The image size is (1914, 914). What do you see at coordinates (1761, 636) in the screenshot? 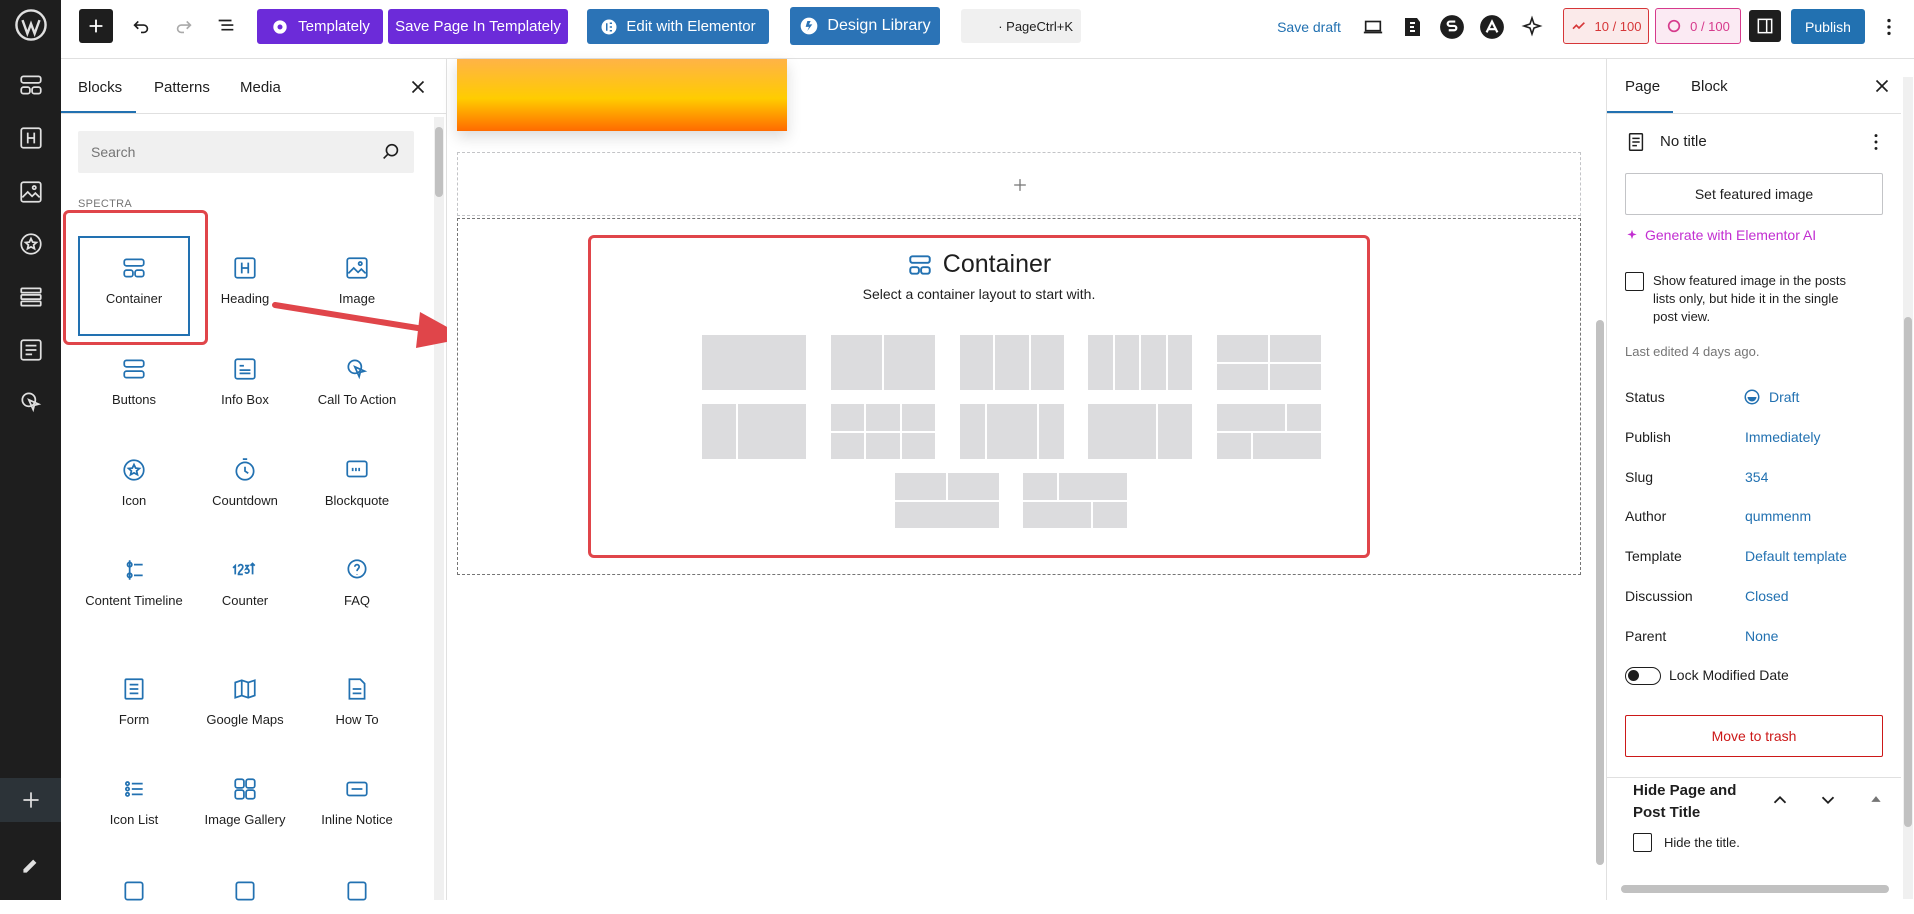
I see `meta-value-parent: None` at bounding box center [1761, 636].